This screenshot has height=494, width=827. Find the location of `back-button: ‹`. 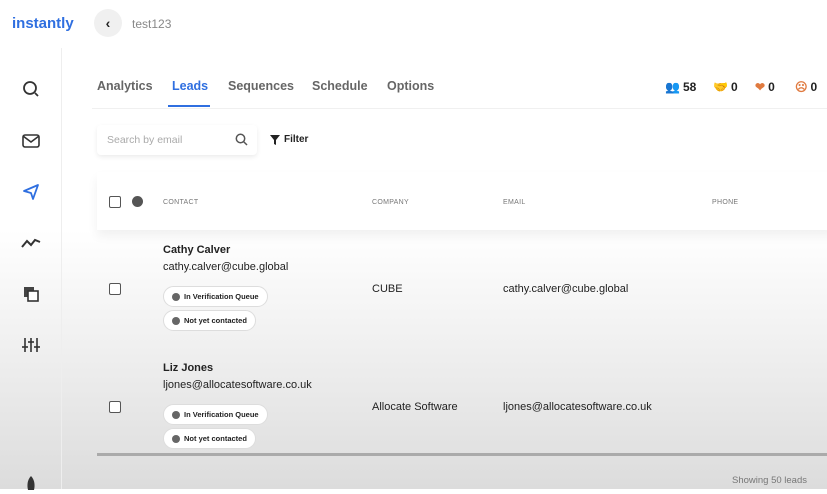

back-button: ‹ is located at coordinates (108, 23).